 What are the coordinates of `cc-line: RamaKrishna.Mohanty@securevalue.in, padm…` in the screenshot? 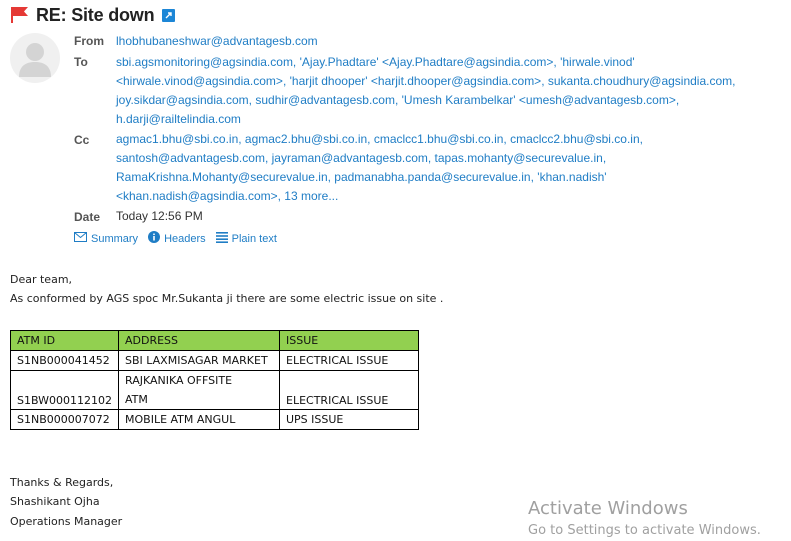 It's located at (446, 177).